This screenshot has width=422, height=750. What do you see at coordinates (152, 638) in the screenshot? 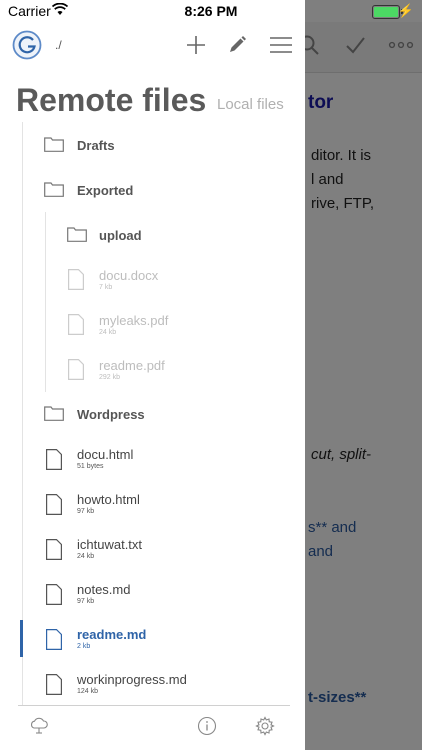
I see `file-row-selected: readme.md 2 kb` at bounding box center [152, 638].